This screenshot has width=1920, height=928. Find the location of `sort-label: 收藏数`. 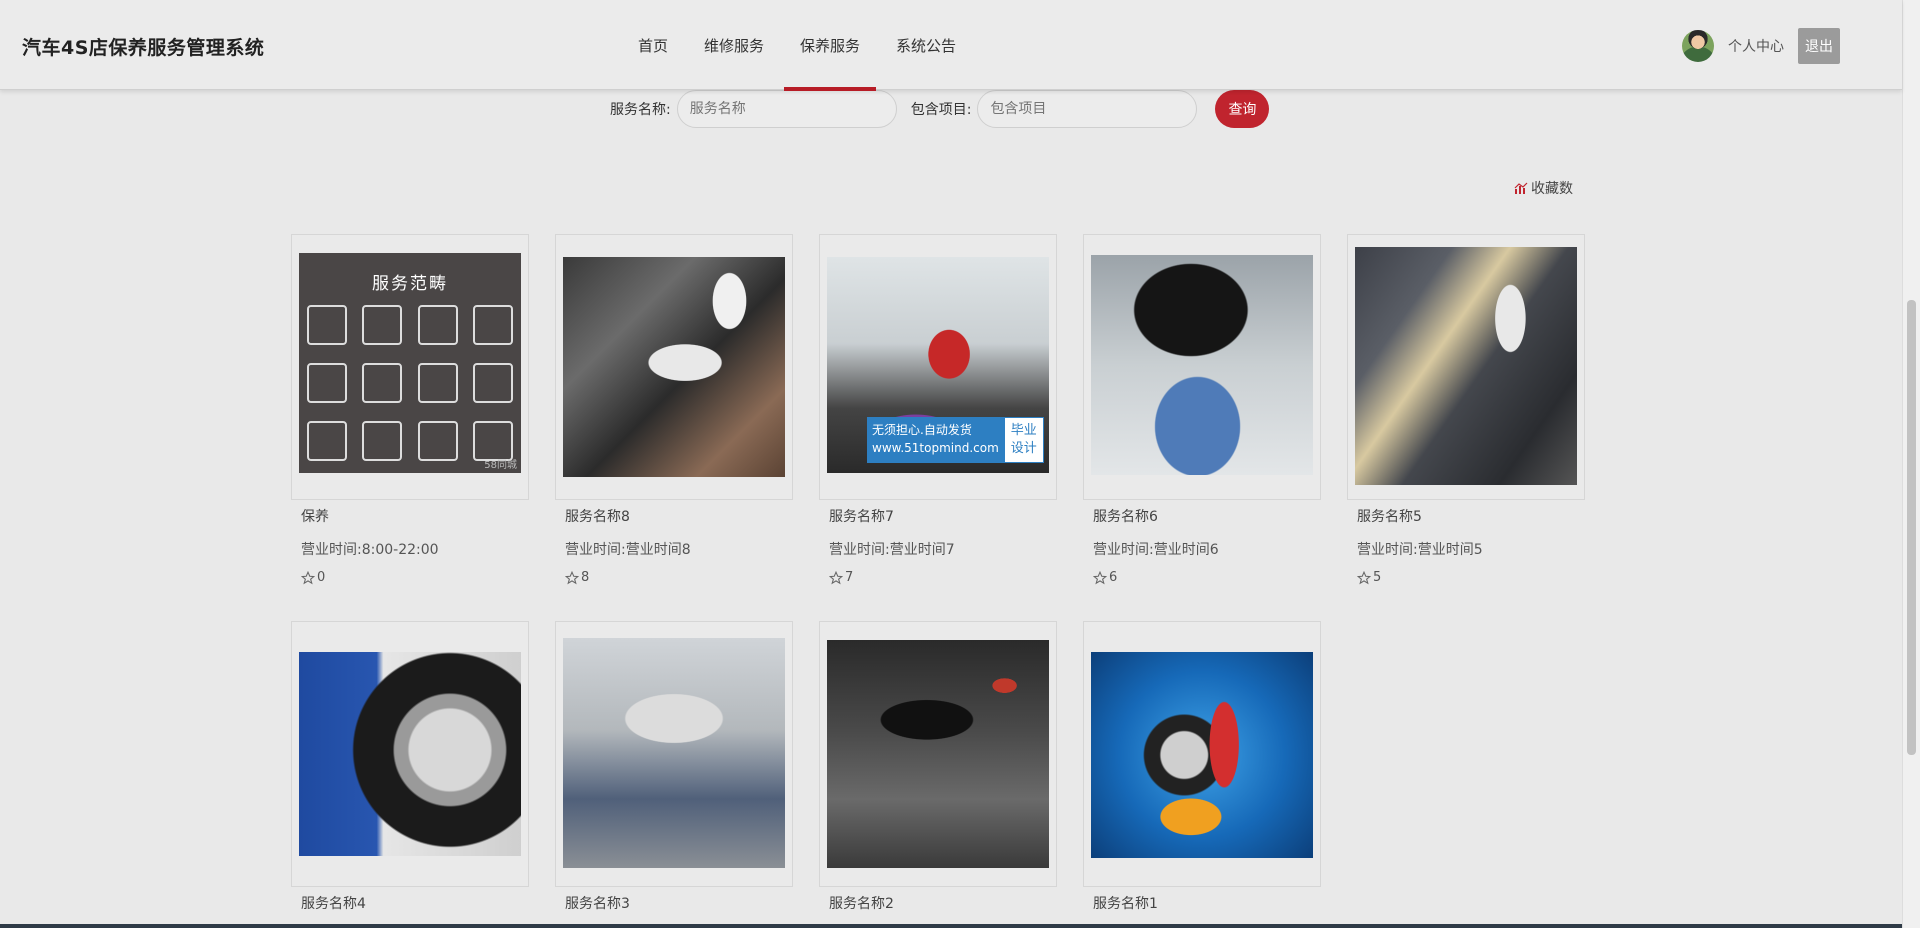

sort-label: 收藏数 is located at coordinates (1552, 189).